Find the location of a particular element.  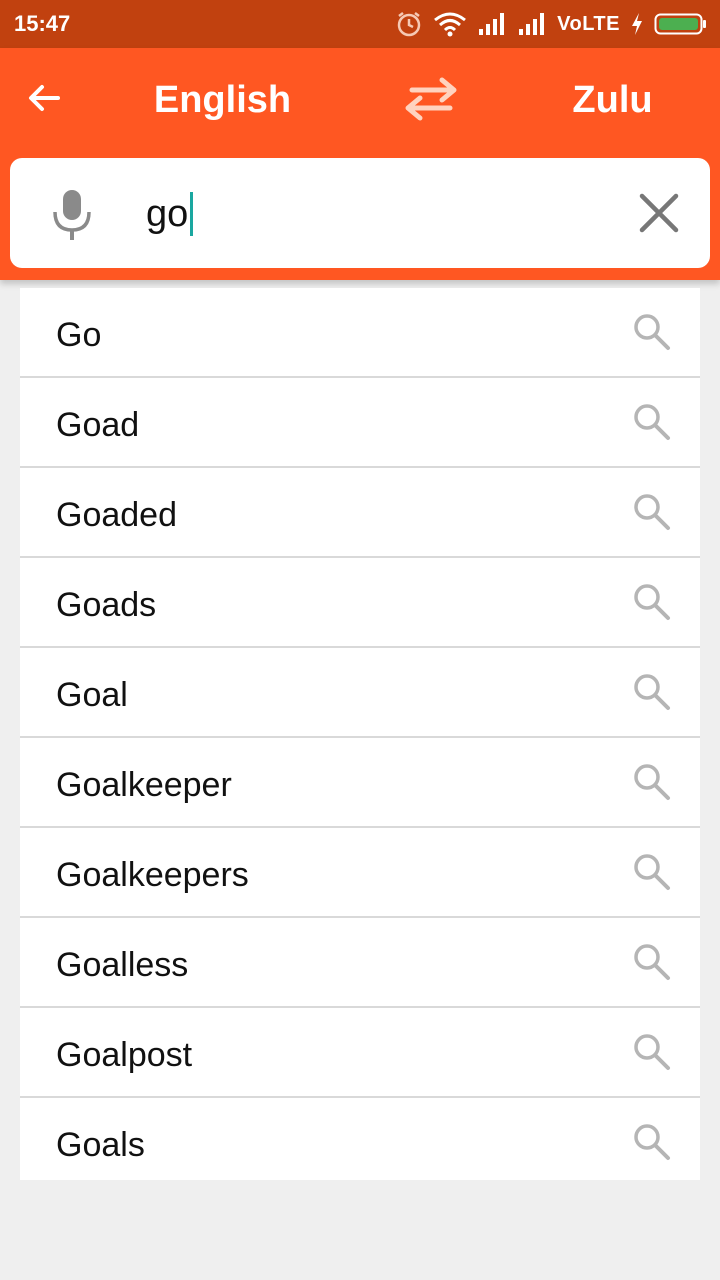

suggestion-item: Goal is located at coordinates (360, 693).